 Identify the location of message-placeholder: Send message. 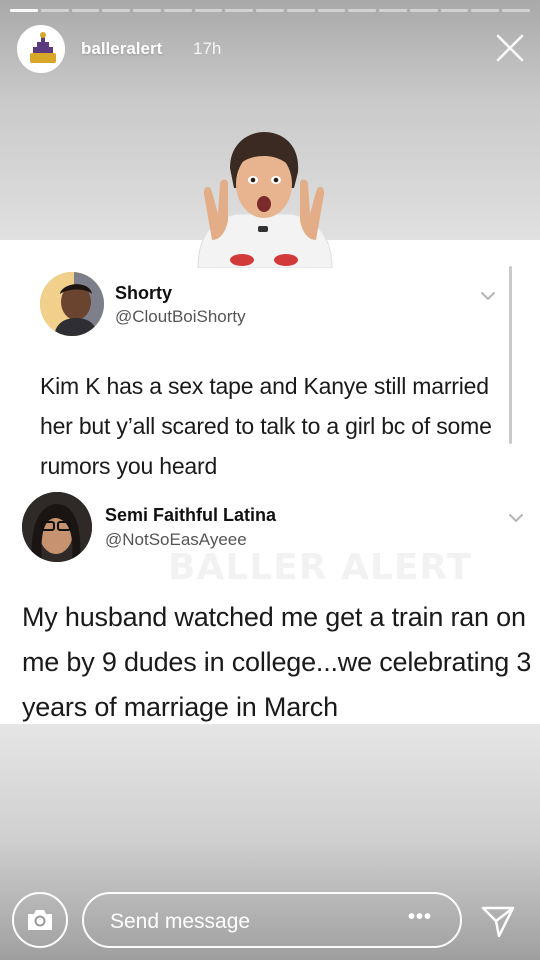
(180, 921).